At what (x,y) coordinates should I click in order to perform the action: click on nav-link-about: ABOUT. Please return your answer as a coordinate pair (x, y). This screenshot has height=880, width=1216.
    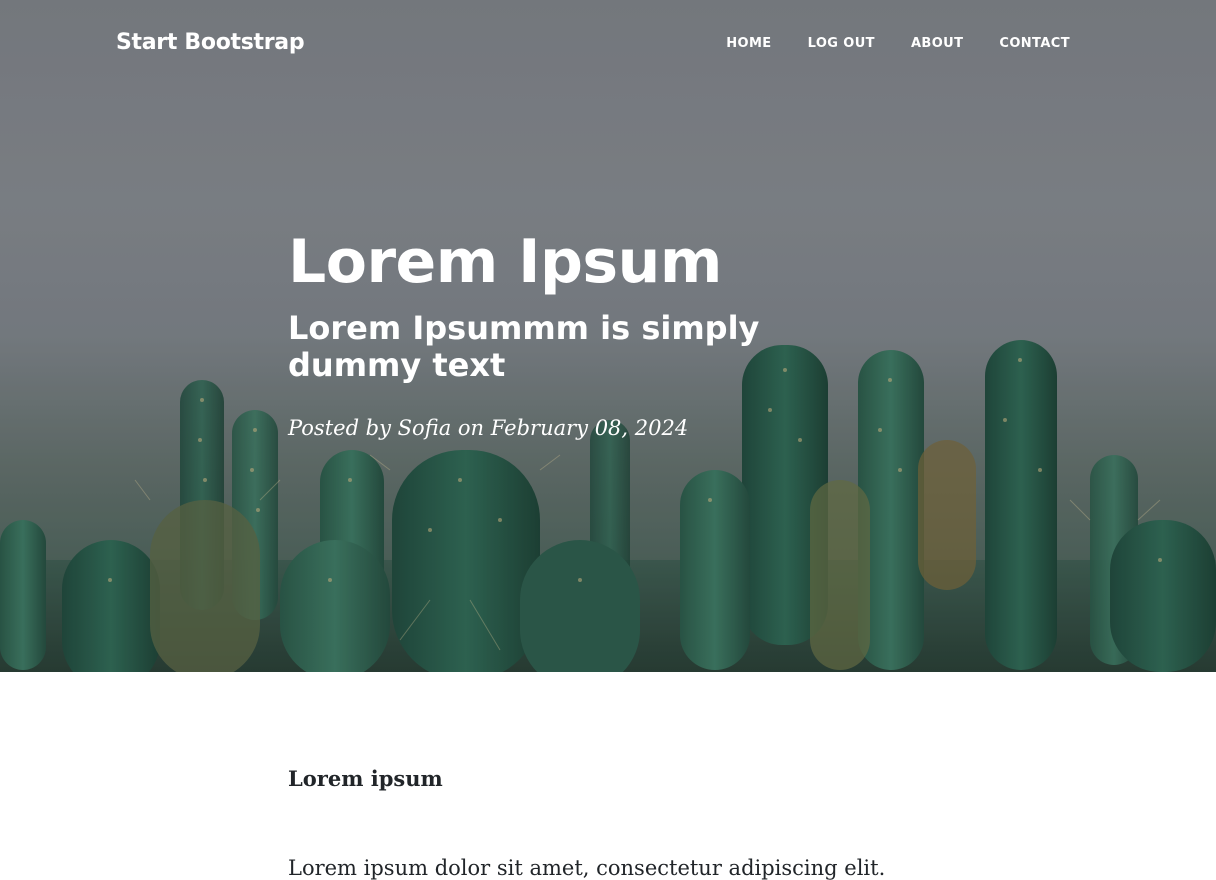
    Looking at the image, I should click on (937, 43).